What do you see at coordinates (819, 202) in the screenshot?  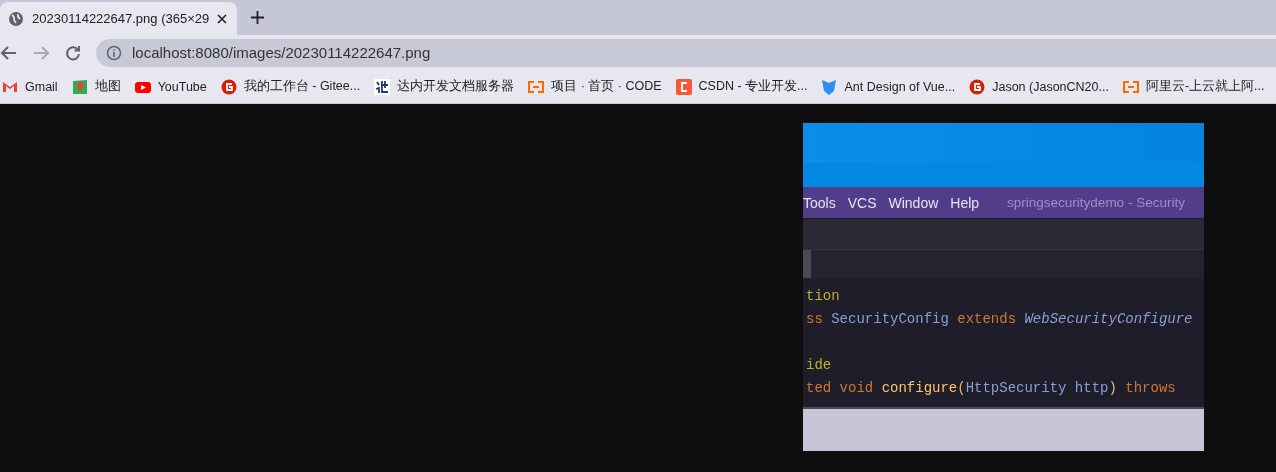 I see `menu-item: Tools` at bounding box center [819, 202].